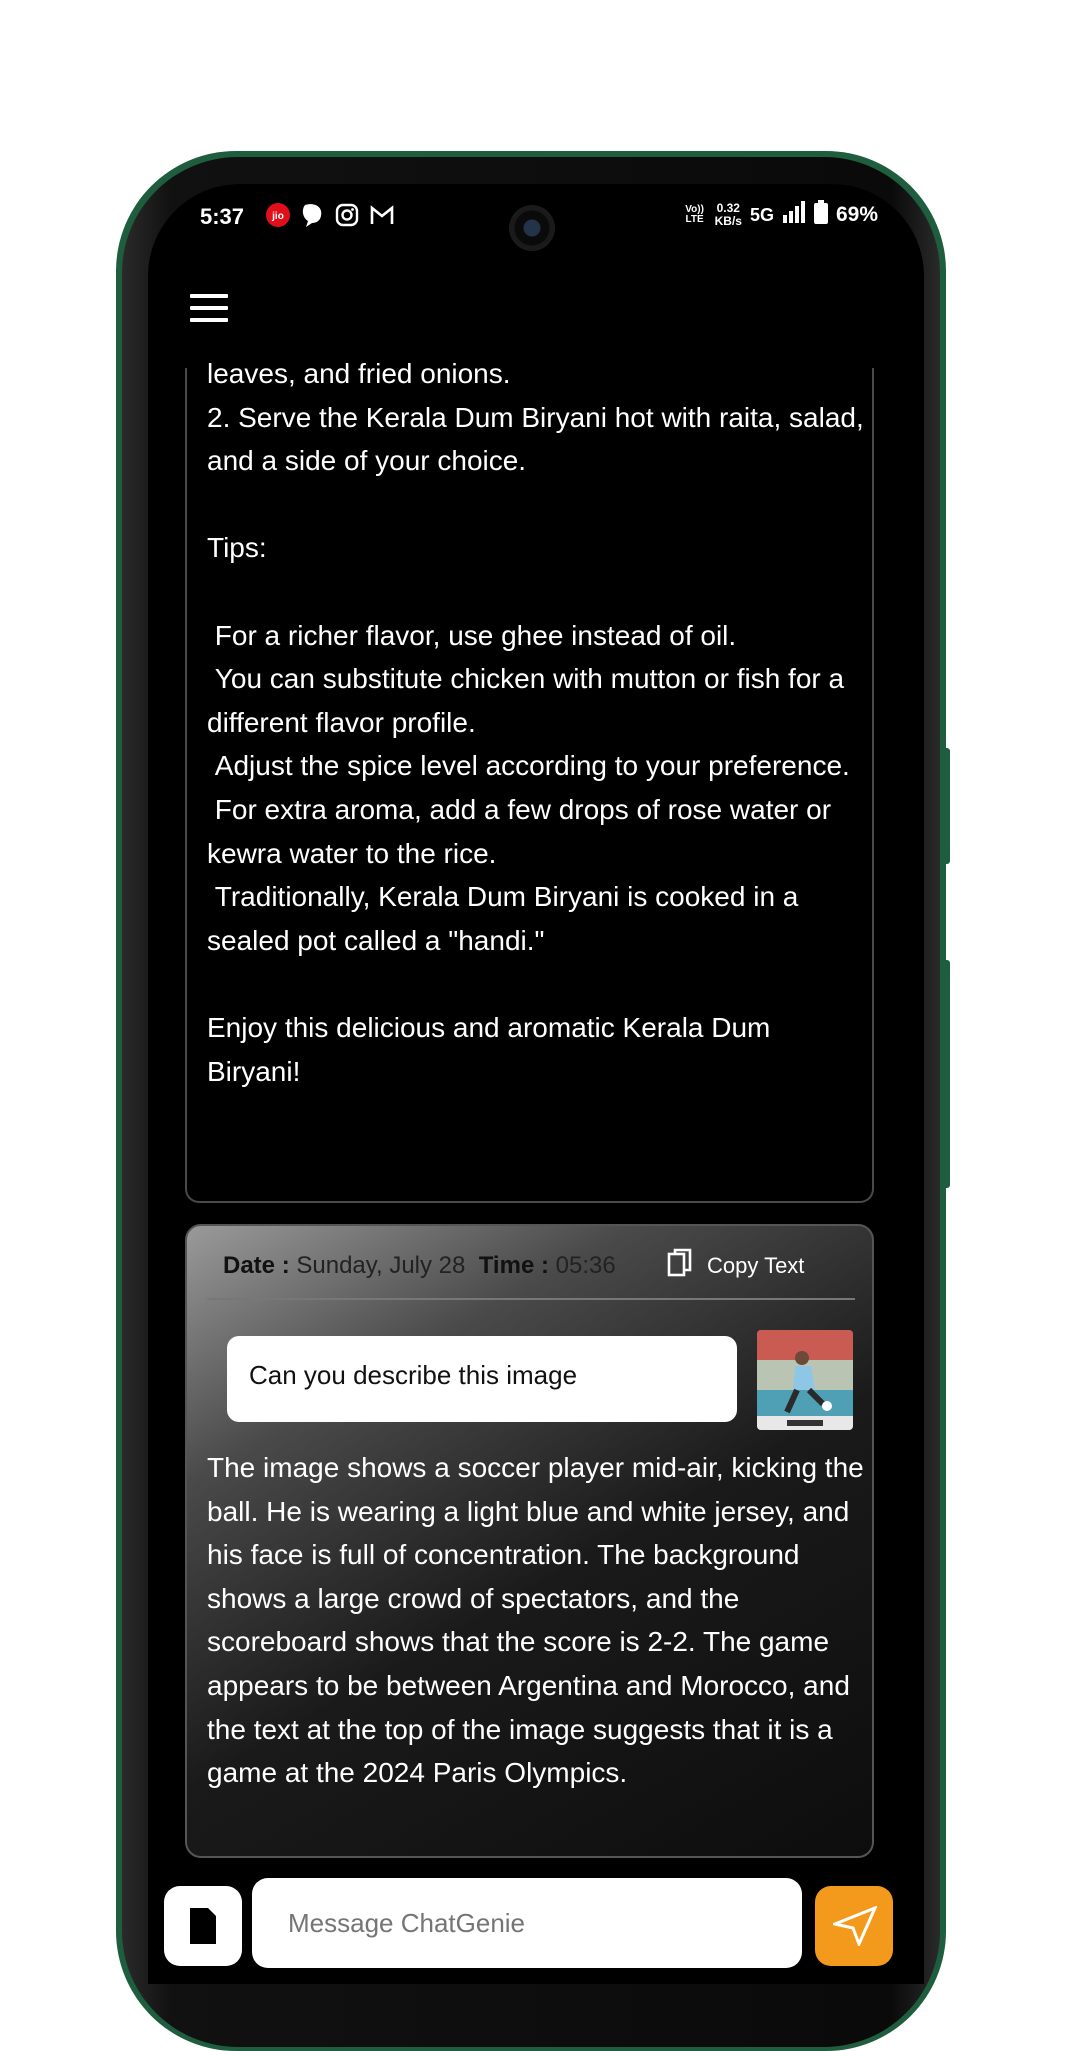 This screenshot has width=1080, height=2051. Describe the element at coordinates (513, 1265) in the screenshot. I see `time-label: Time :` at that location.